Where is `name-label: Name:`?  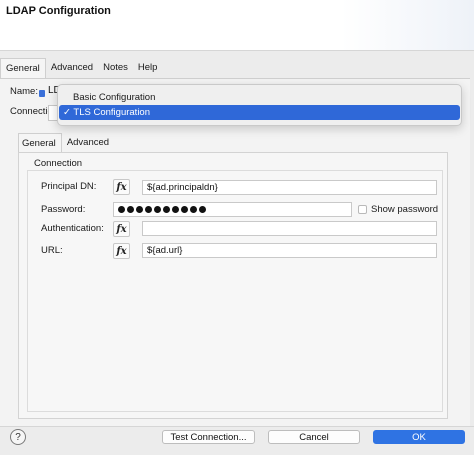 name-label: Name: is located at coordinates (24, 91).